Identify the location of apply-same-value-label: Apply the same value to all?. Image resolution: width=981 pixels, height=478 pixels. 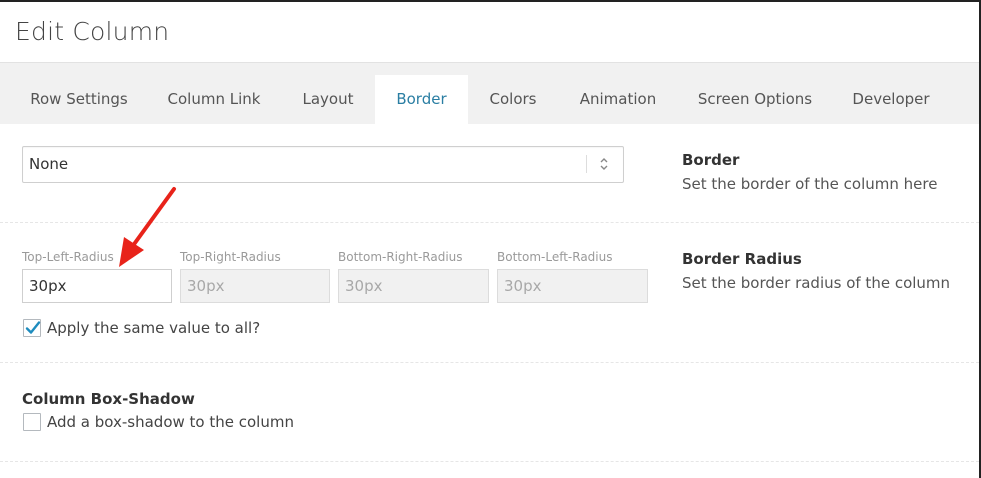
(153, 328).